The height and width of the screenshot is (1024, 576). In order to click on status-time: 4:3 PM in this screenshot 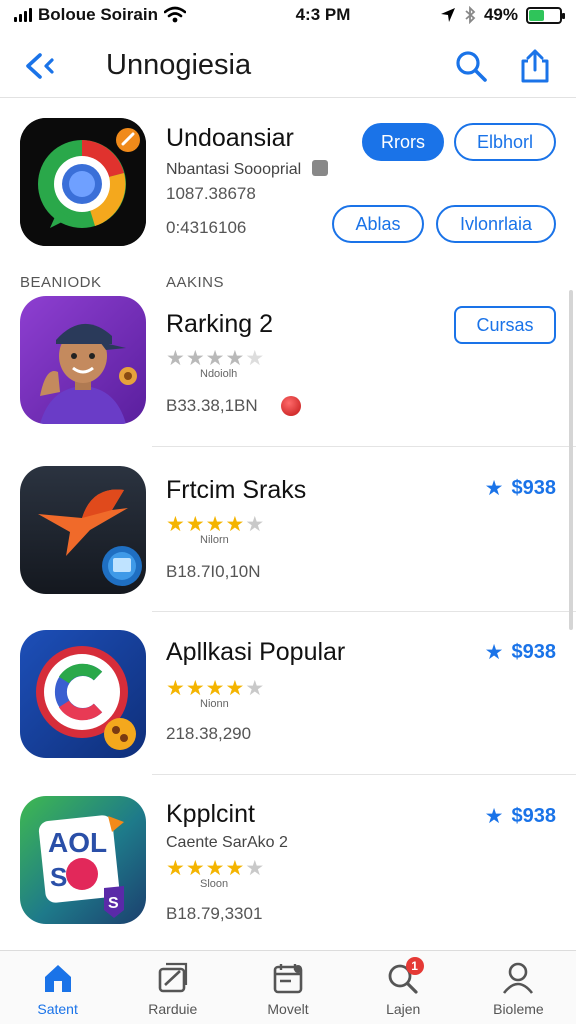, I will do `click(323, 14)`.